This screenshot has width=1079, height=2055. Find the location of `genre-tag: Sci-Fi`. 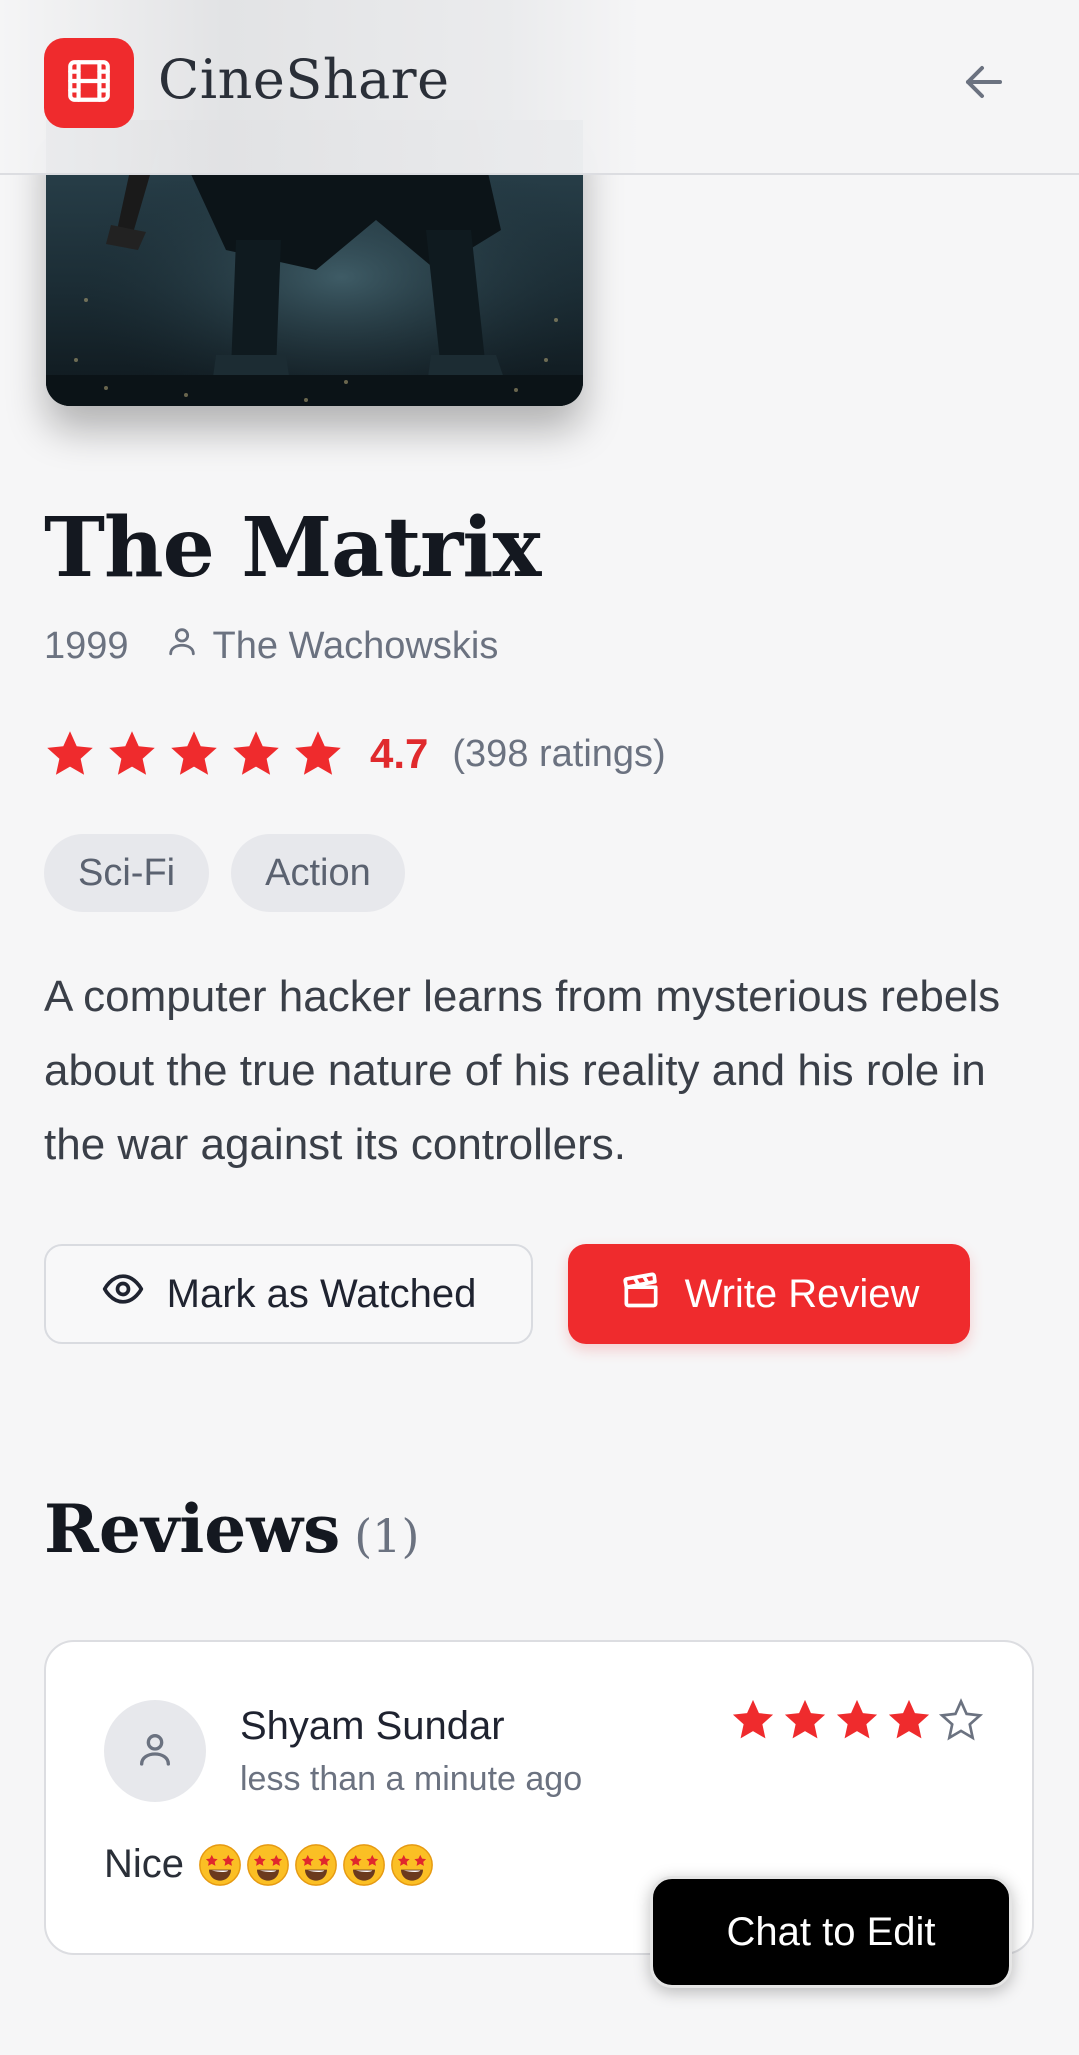

genre-tag: Sci-Fi is located at coordinates (127, 873).